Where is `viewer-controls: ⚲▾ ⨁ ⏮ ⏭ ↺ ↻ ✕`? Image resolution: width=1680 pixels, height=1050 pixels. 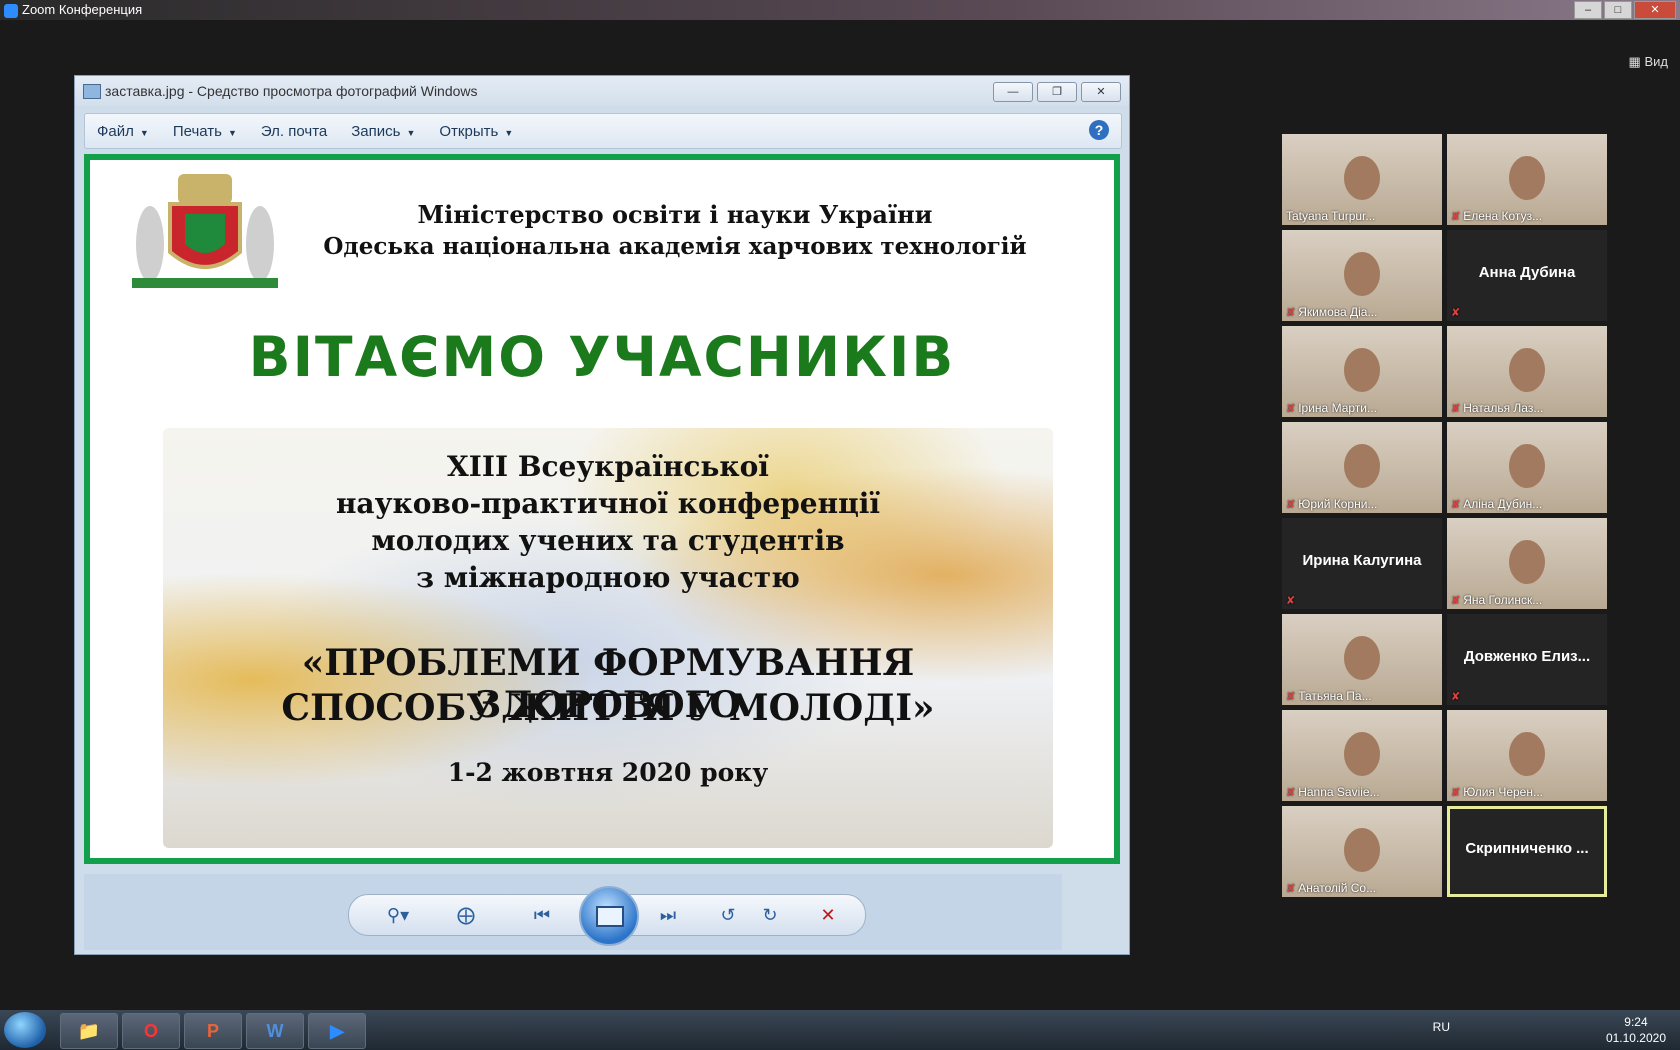 viewer-controls: ⚲▾ ⨁ ⏮ ⏭ ↺ ↻ ✕ is located at coordinates (573, 912).